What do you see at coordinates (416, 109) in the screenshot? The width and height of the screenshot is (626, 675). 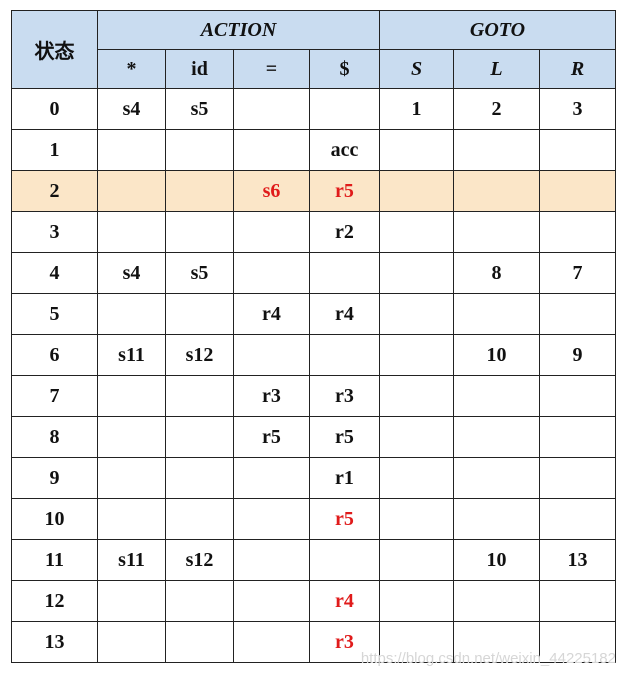 I see `goto-cell: 1` at bounding box center [416, 109].